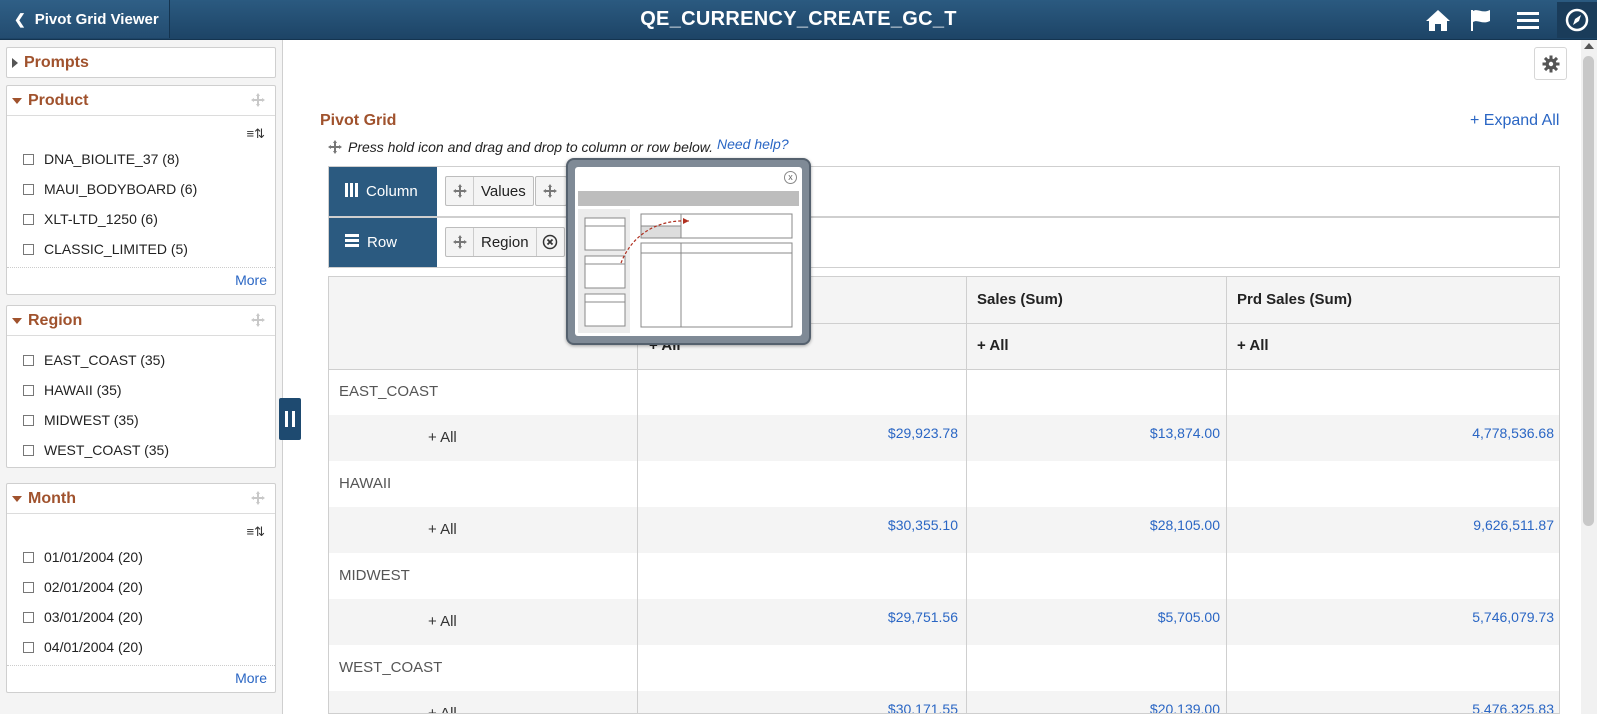 The height and width of the screenshot is (714, 1597). Describe the element at coordinates (799, 525) in the screenshot. I see `cell-value: $30,355.10` at that location.